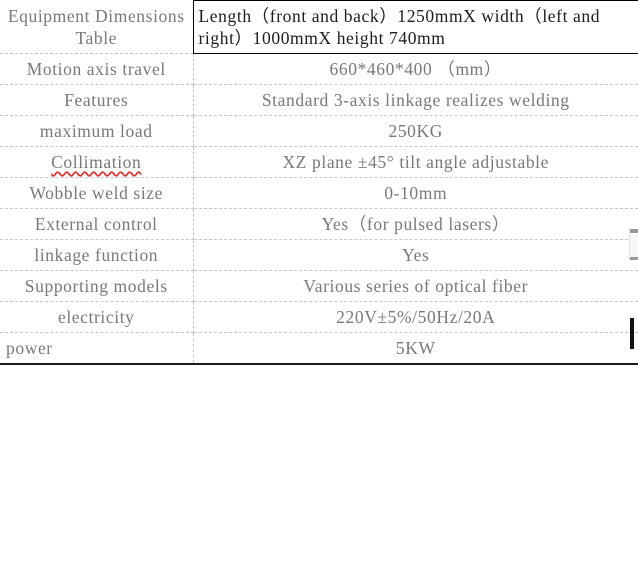 The height and width of the screenshot is (587, 638). I want to click on table-row: linkage function Yes, so click(319, 255).